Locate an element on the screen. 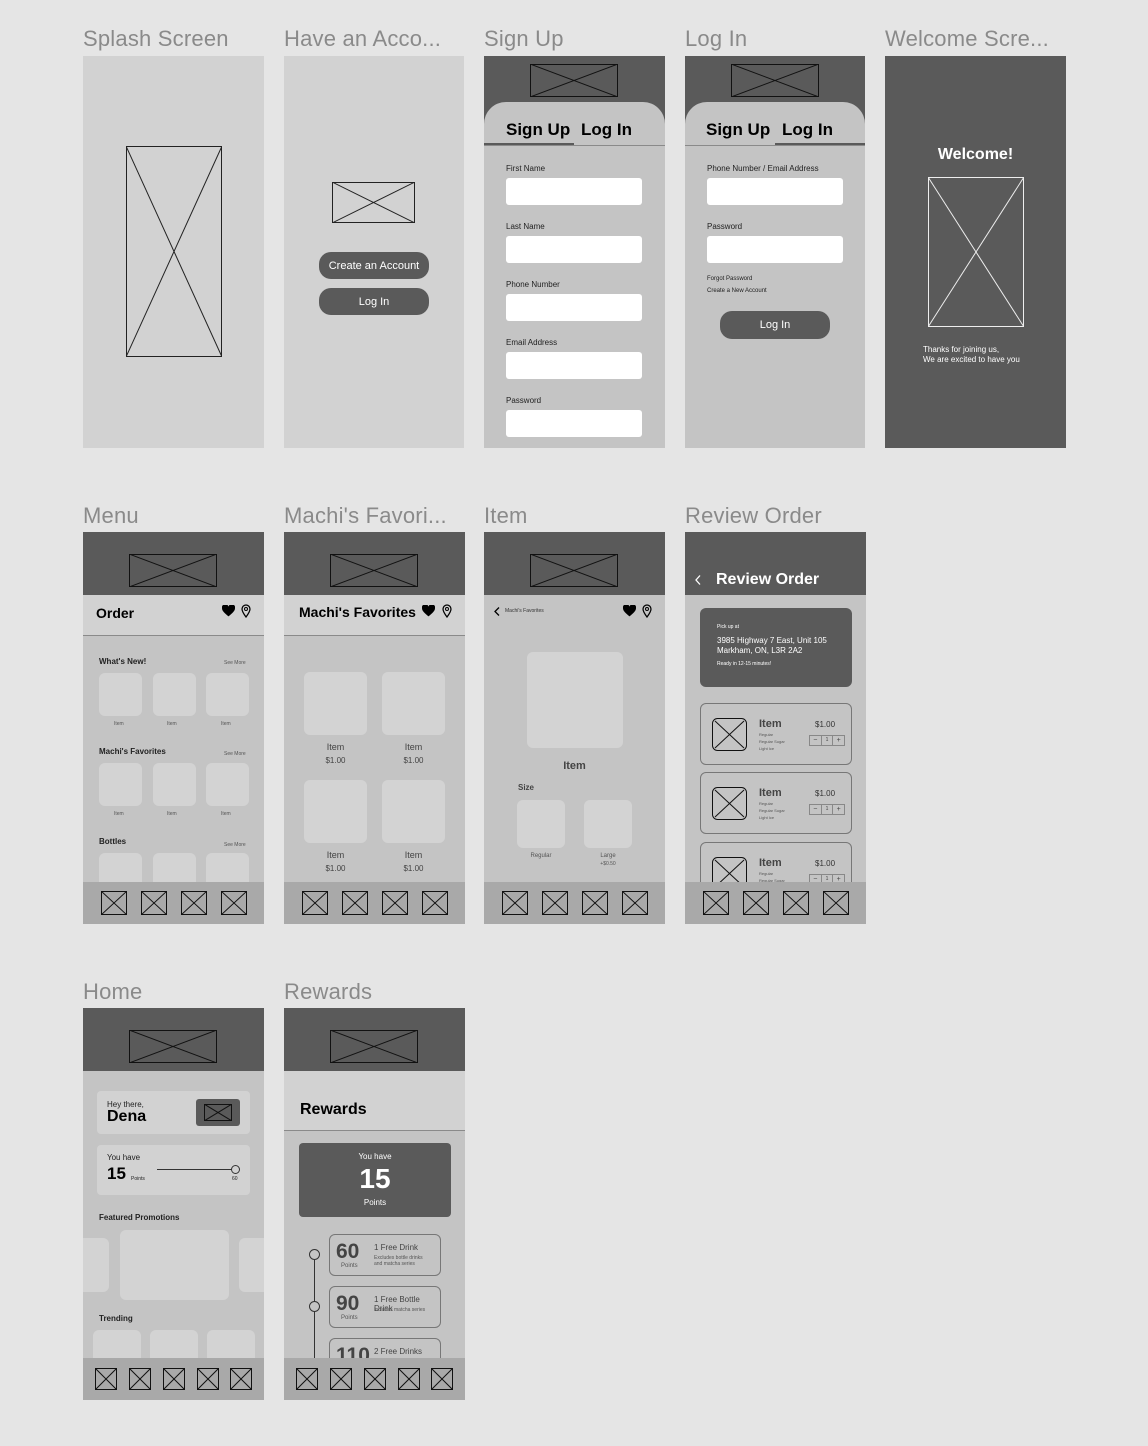 The image size is (1148, 1446). first-name-label: First Name is located at coordinates (526, 168).